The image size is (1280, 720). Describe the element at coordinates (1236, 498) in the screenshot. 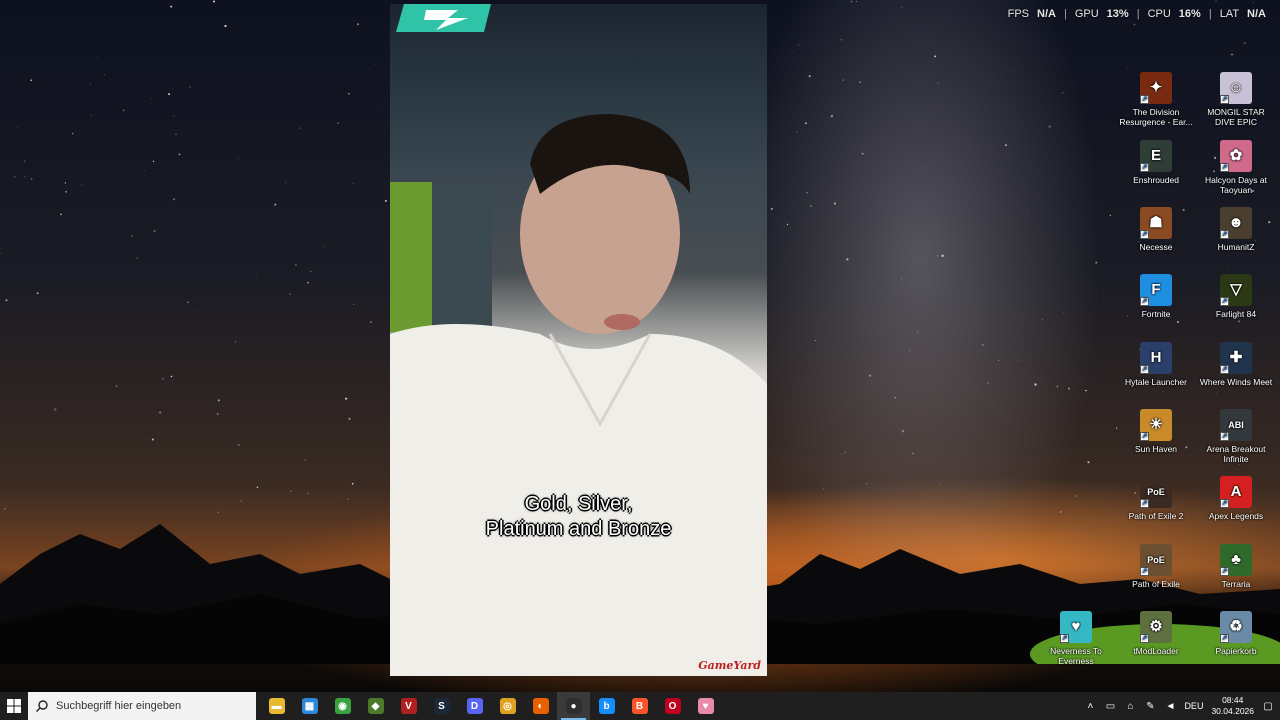

I see `desktop-shortcut: A ↗ Apex Legends` at that location.